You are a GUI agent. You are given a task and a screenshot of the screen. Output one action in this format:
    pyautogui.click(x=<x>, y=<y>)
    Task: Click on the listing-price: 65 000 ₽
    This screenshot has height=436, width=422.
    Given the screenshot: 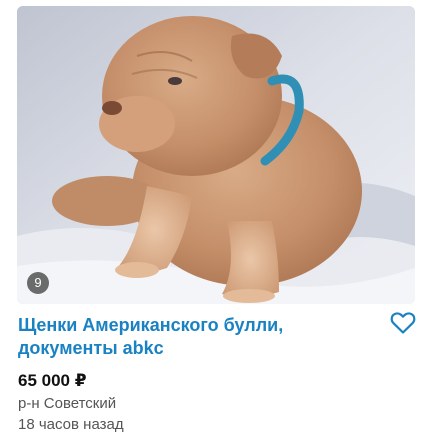 What is the action you would take?
    pyautogui.click(x=52, y=380)
    